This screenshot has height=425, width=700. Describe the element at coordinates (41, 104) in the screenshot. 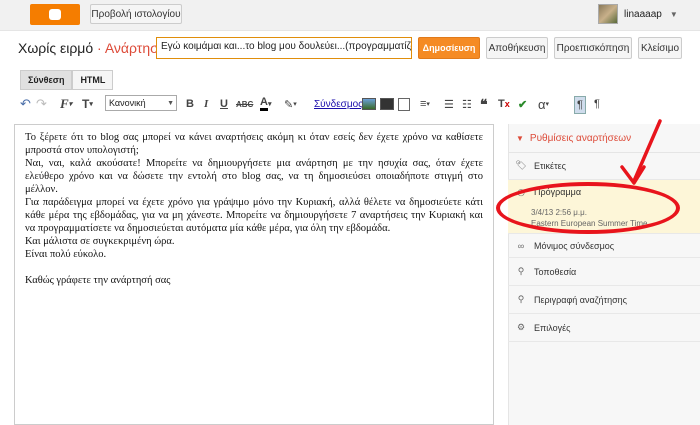

I see `redo-icon: ↷` at that location.